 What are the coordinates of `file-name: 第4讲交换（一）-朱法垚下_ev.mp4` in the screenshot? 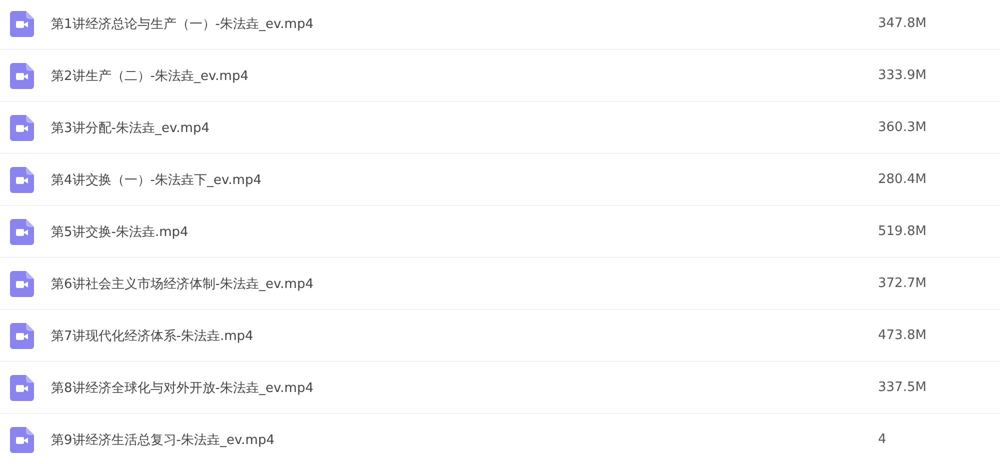 It's located at (464, 179).